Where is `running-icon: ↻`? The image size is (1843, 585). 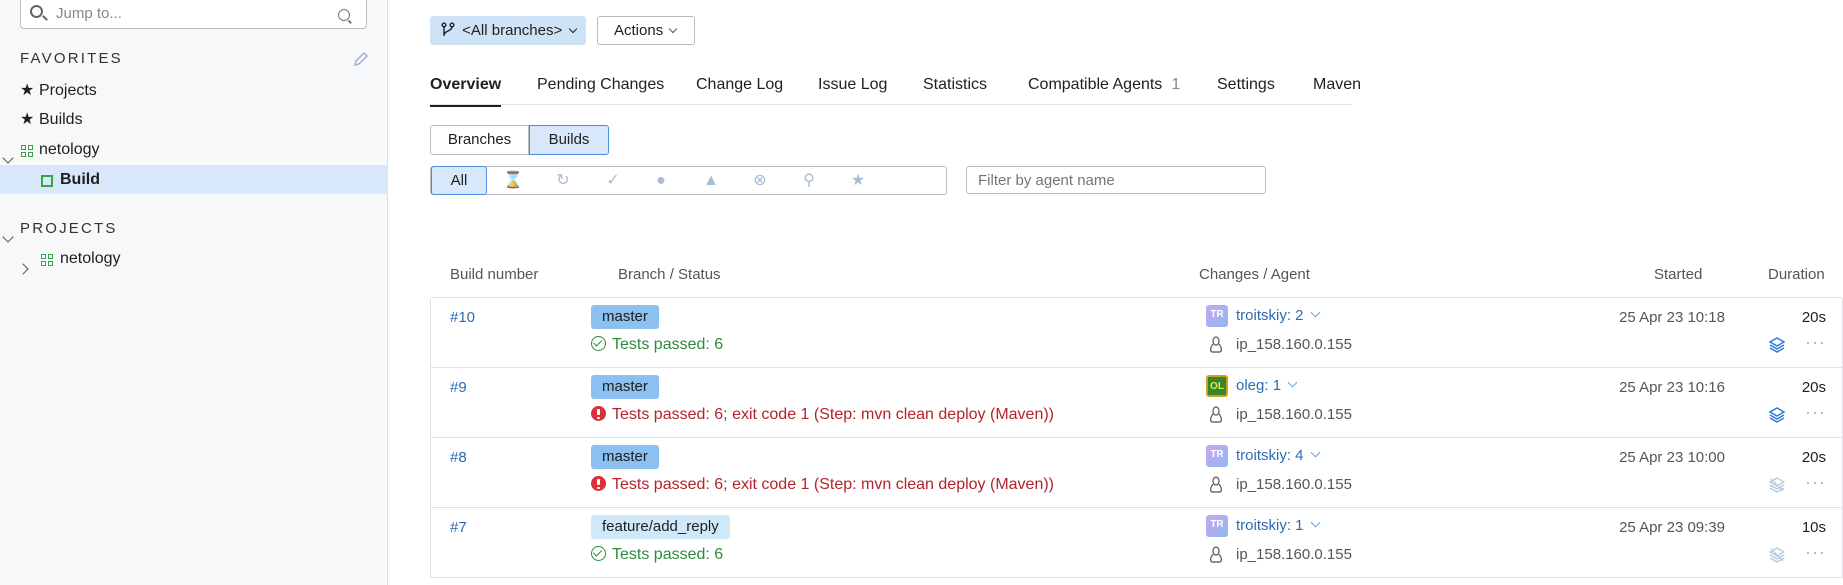
running-icon: ↻ is located at coordinates (563, 180).